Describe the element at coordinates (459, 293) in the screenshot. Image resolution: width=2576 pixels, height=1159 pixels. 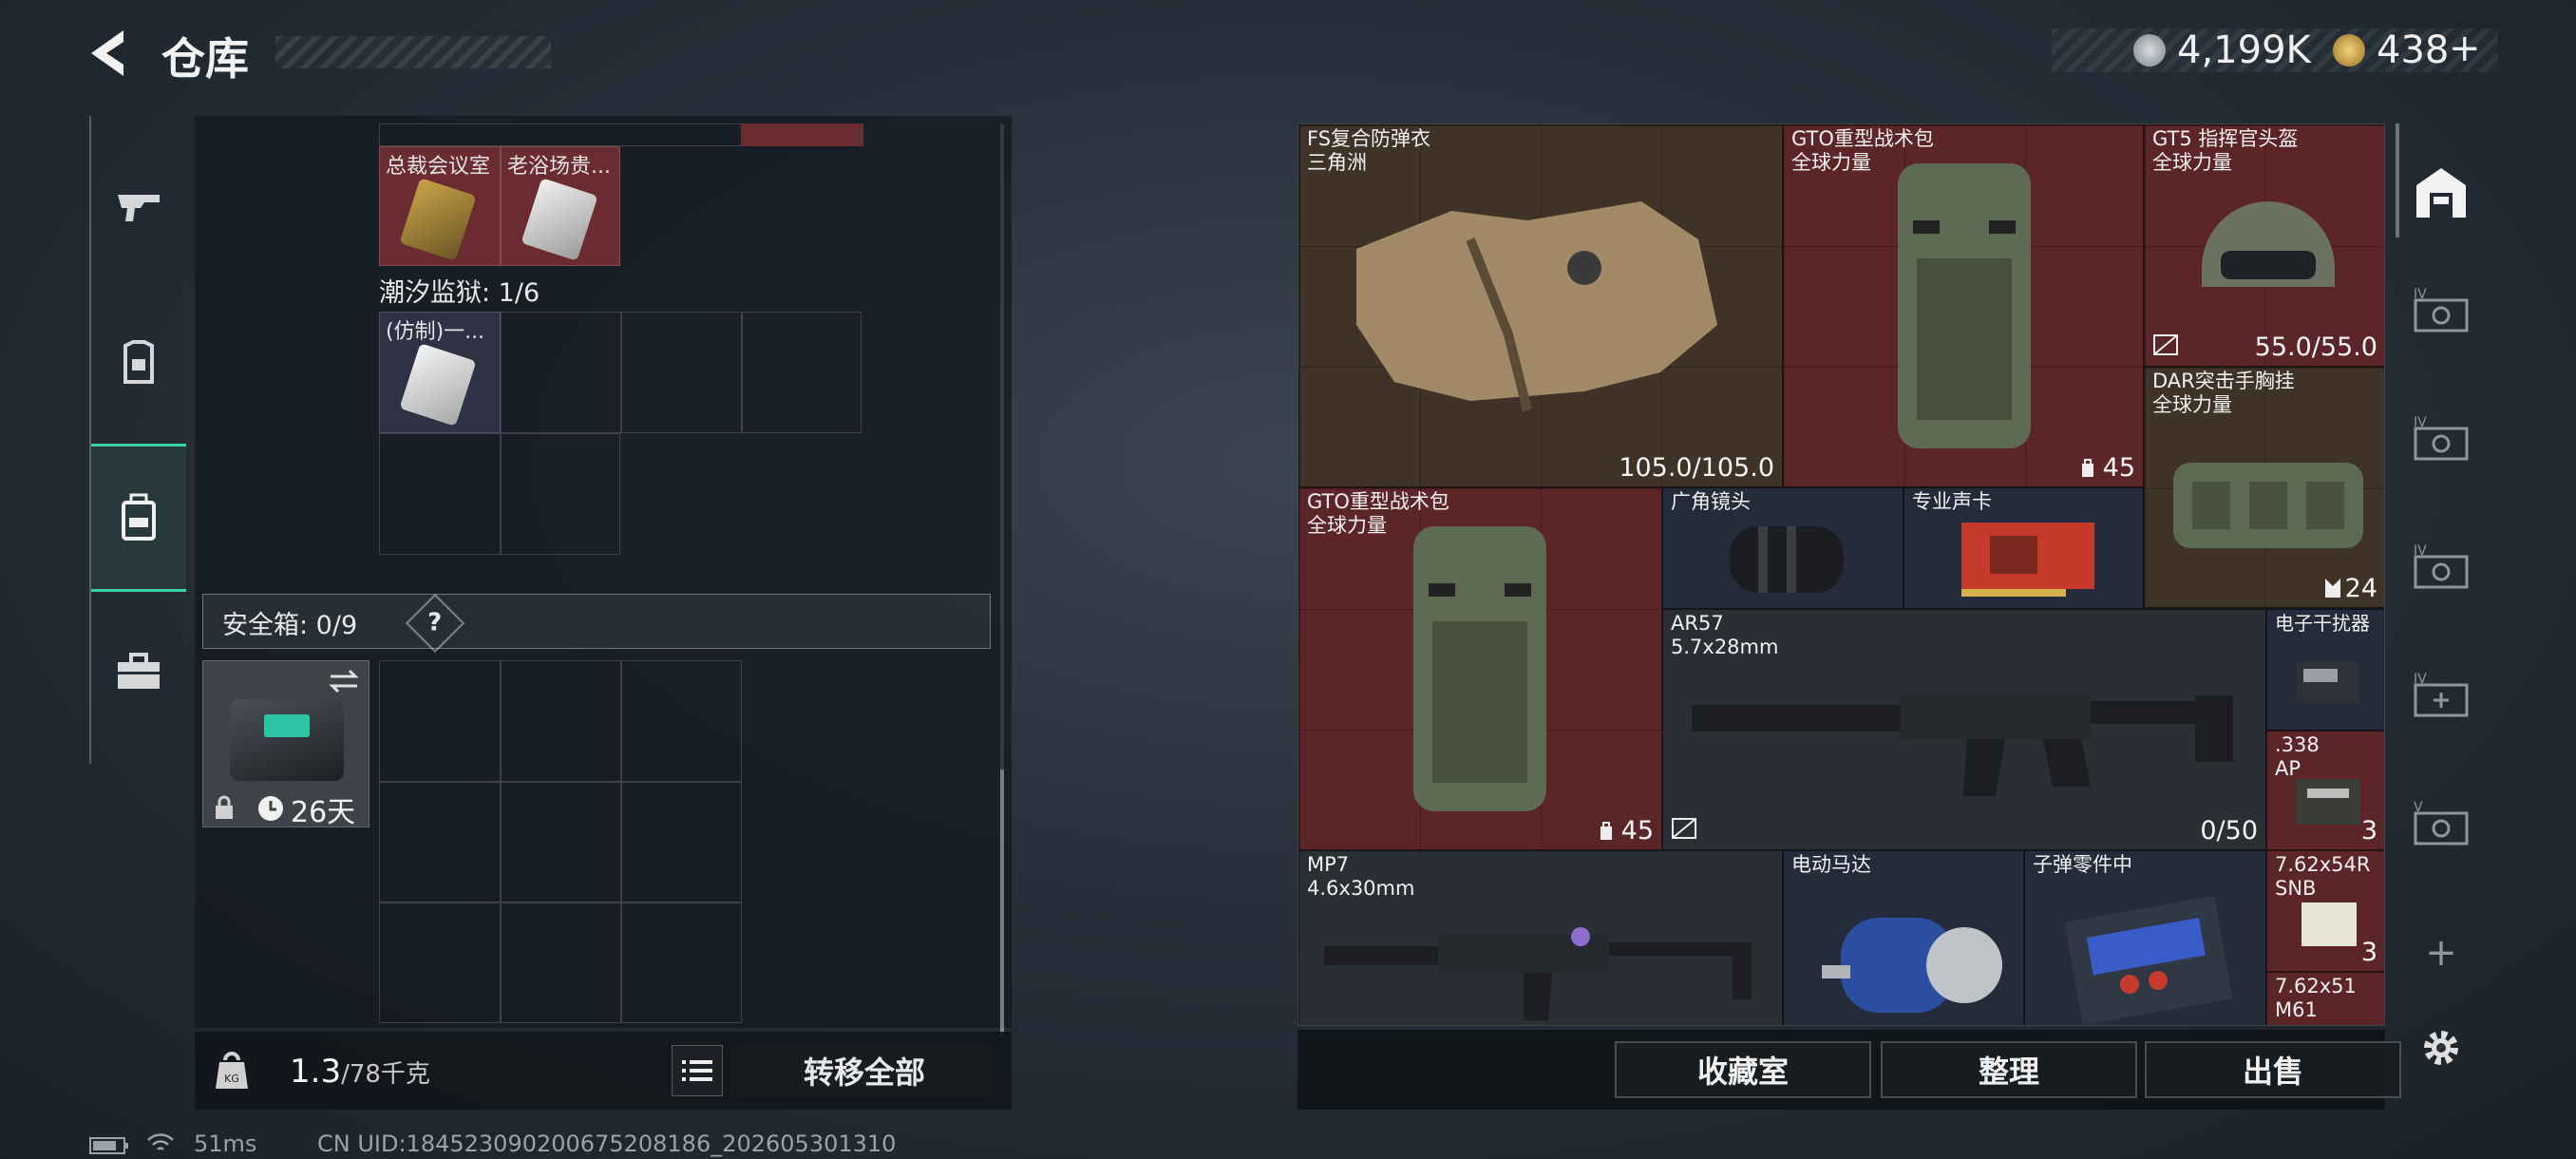
I see `tidal-prison-label: 潮汐监狱: 1/6` at that location.